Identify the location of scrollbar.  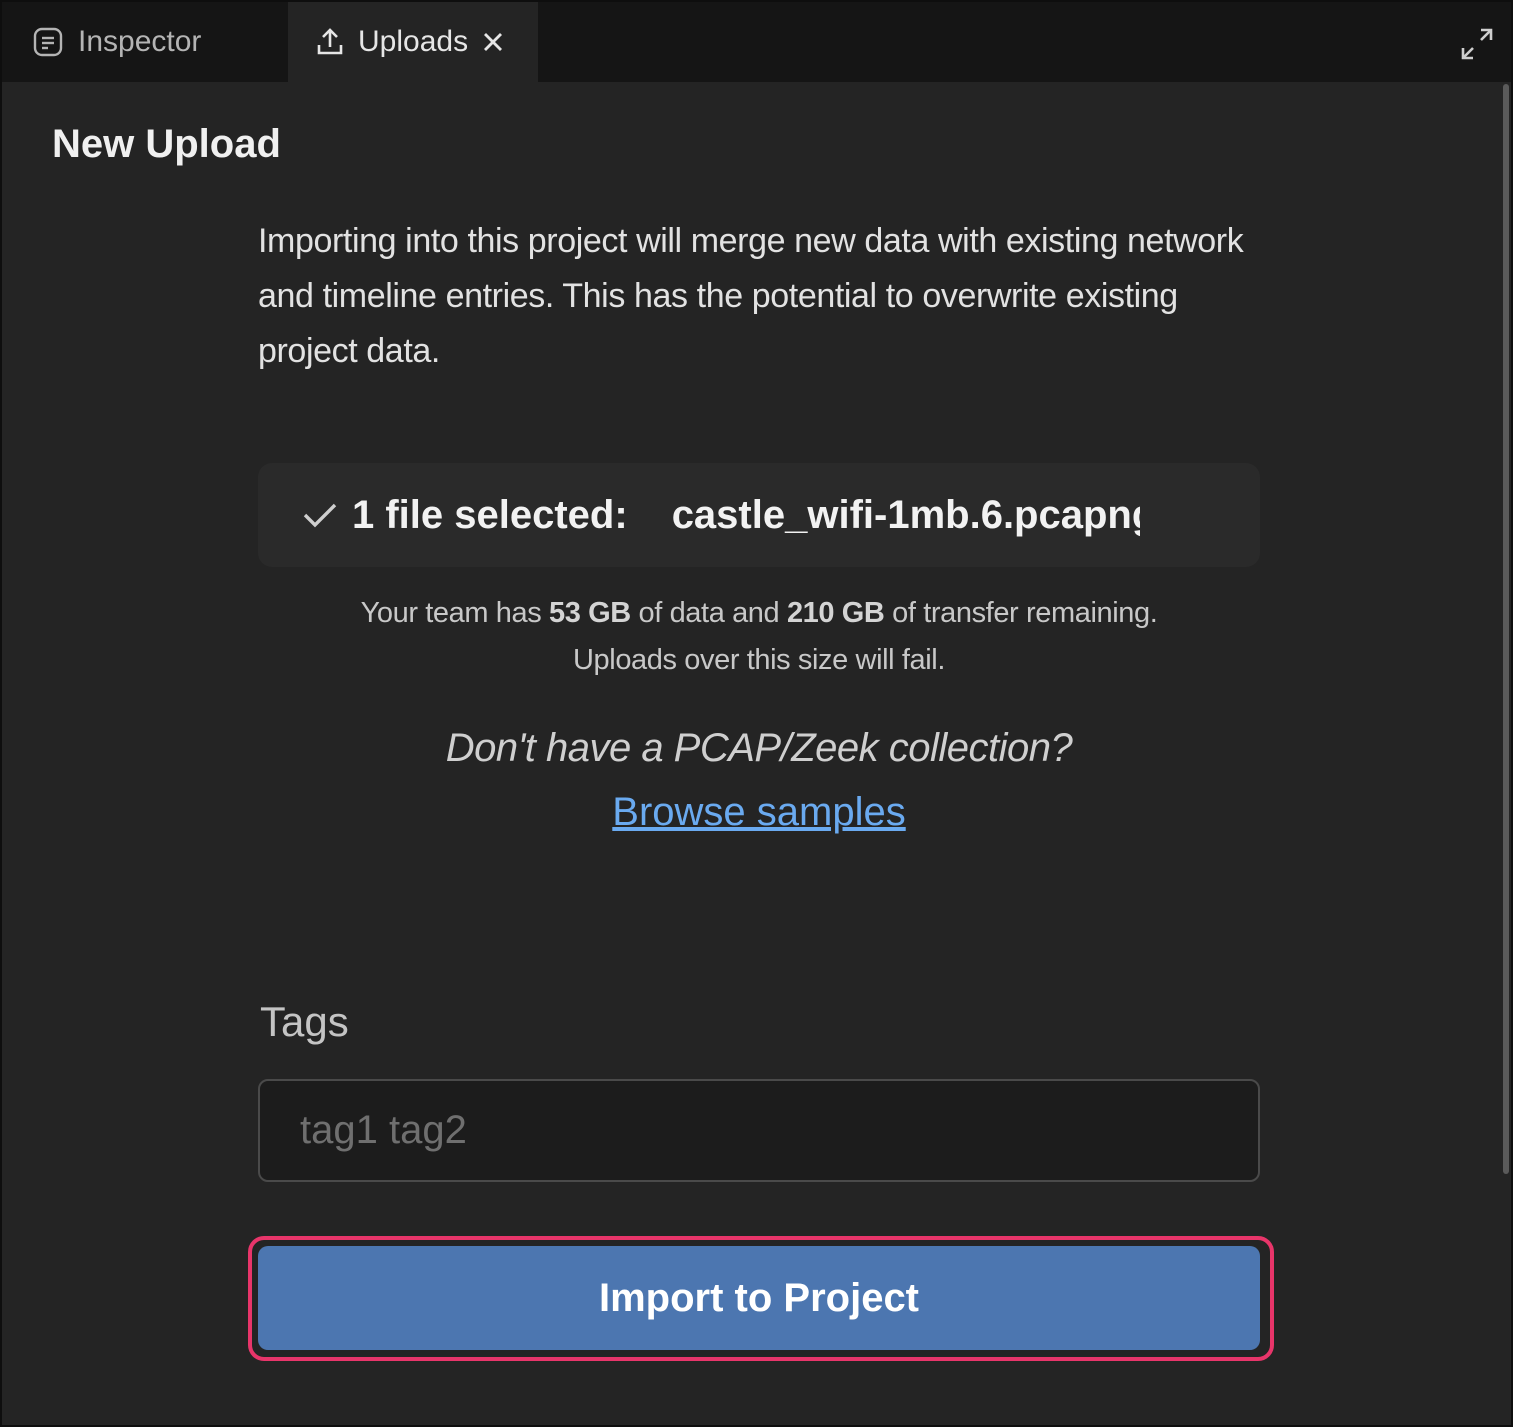
(1506, 629).